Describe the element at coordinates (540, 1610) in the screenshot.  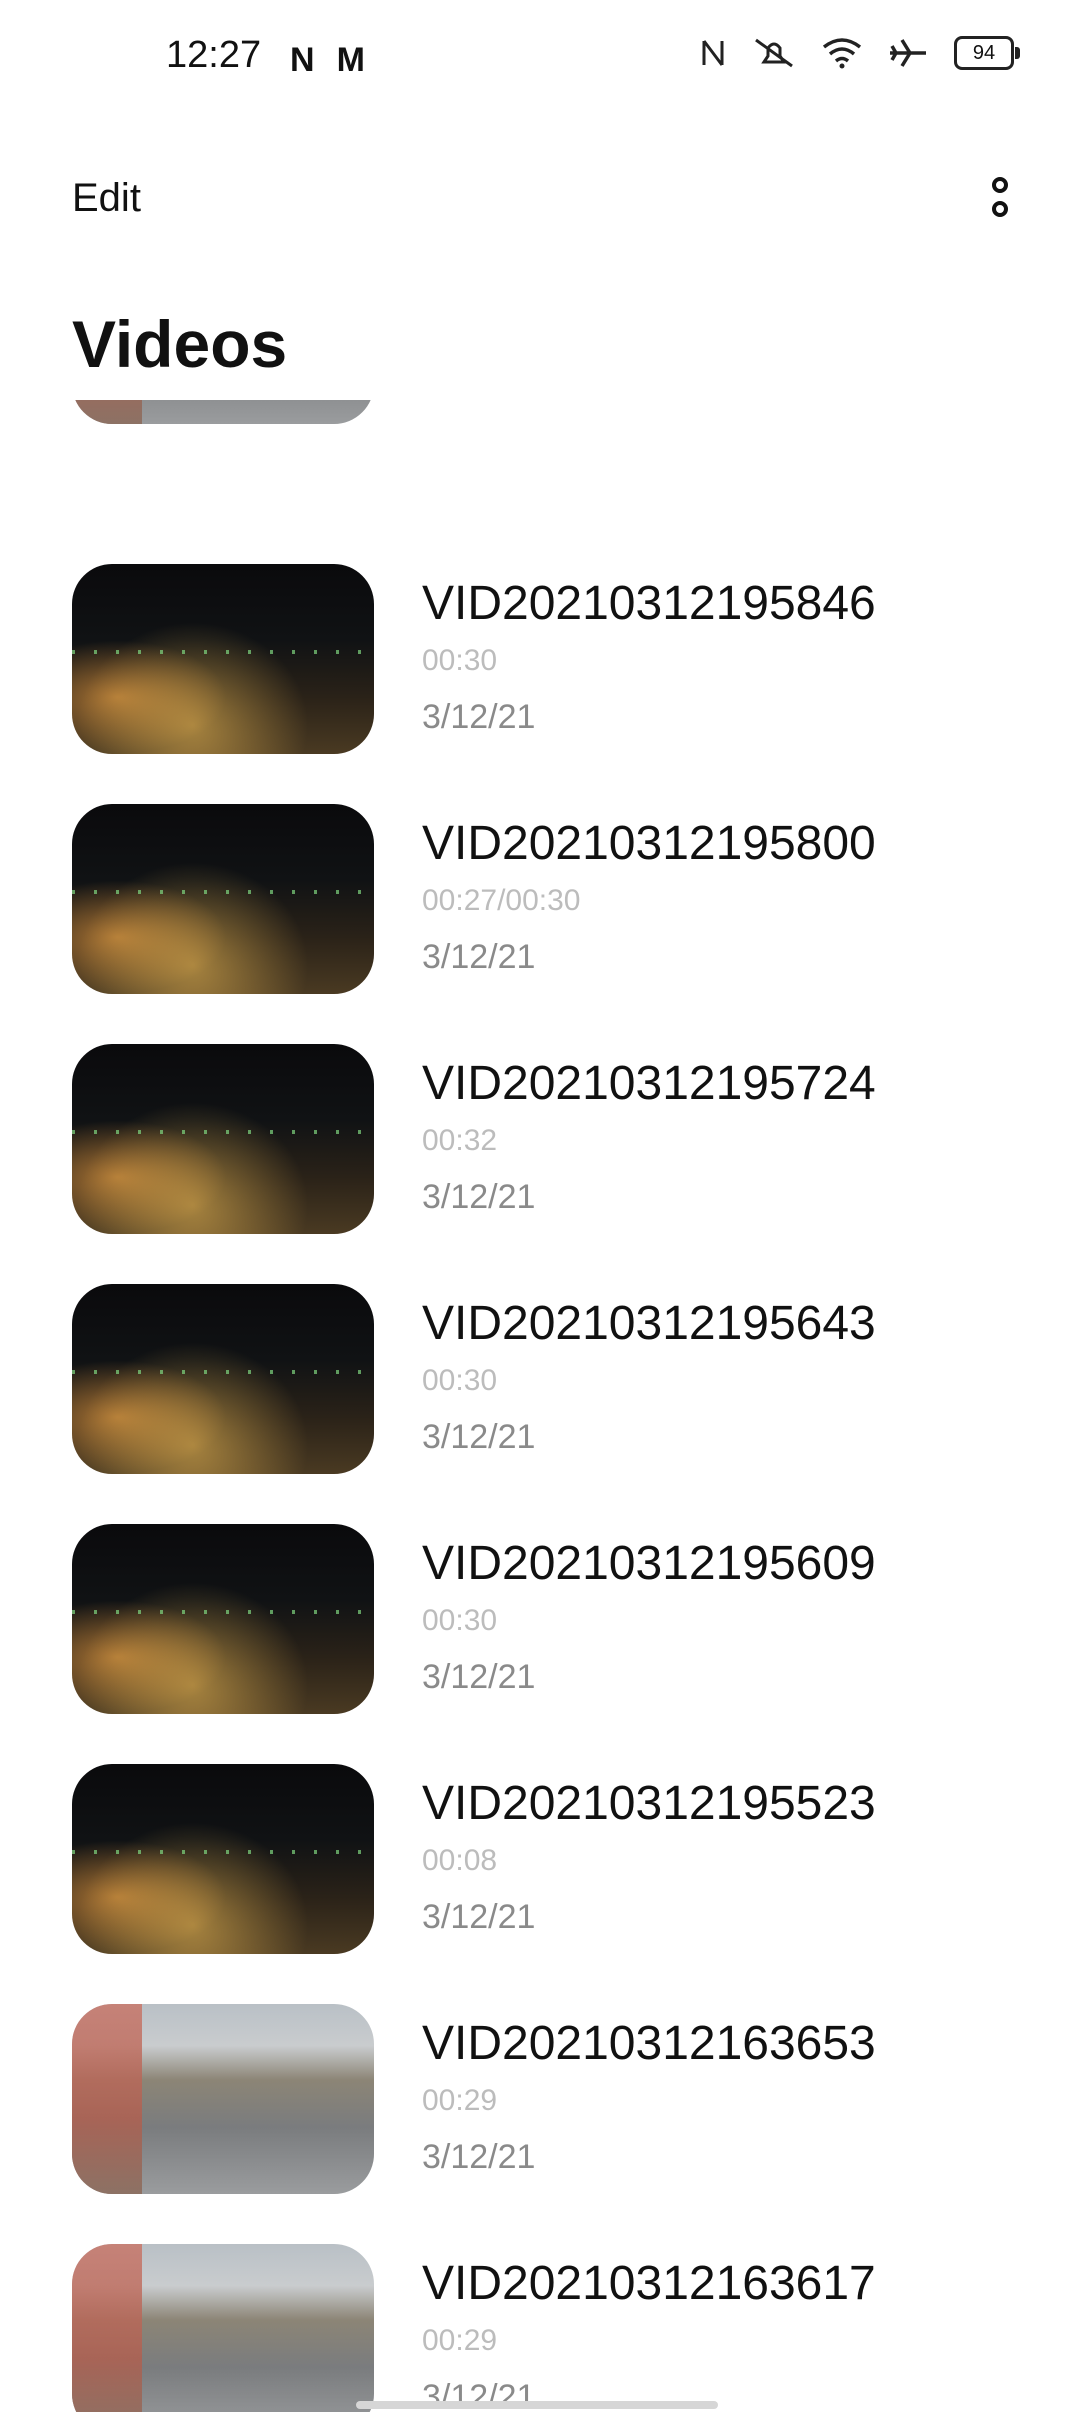
I see `video-list-item: VID20210312195609 00:30 3/12/21` at that location.